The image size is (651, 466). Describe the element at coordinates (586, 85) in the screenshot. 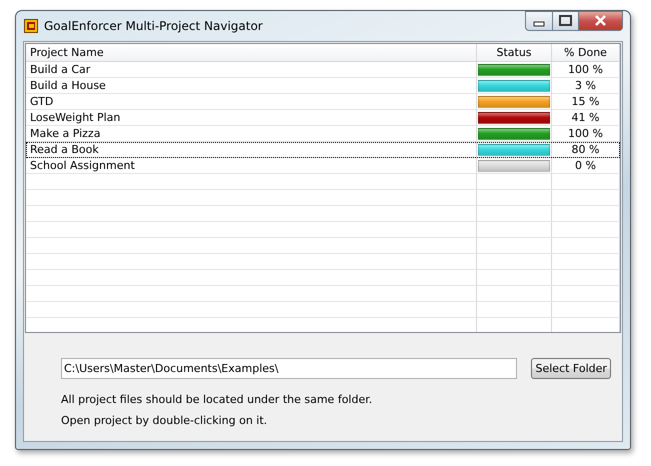

I see `table-cell: 3 %` at that location.